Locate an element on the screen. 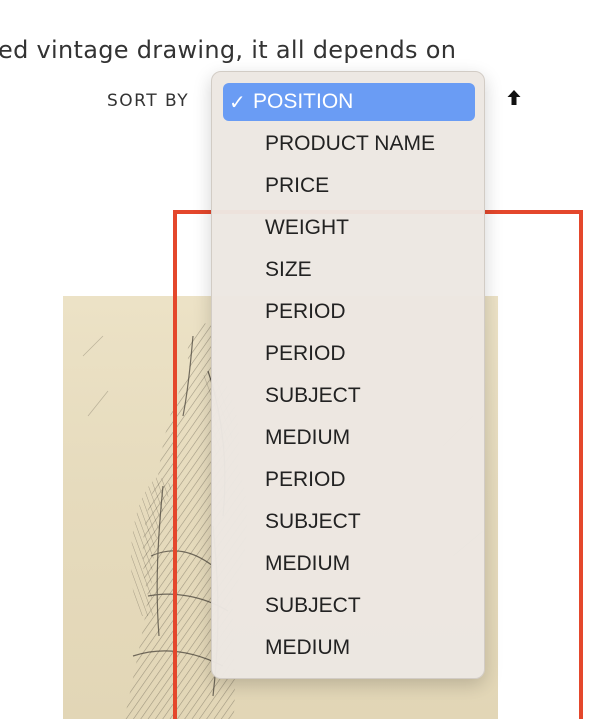 This screenshot has height=719, width=595. sort-direction-button is located at coordinates (514, 98).